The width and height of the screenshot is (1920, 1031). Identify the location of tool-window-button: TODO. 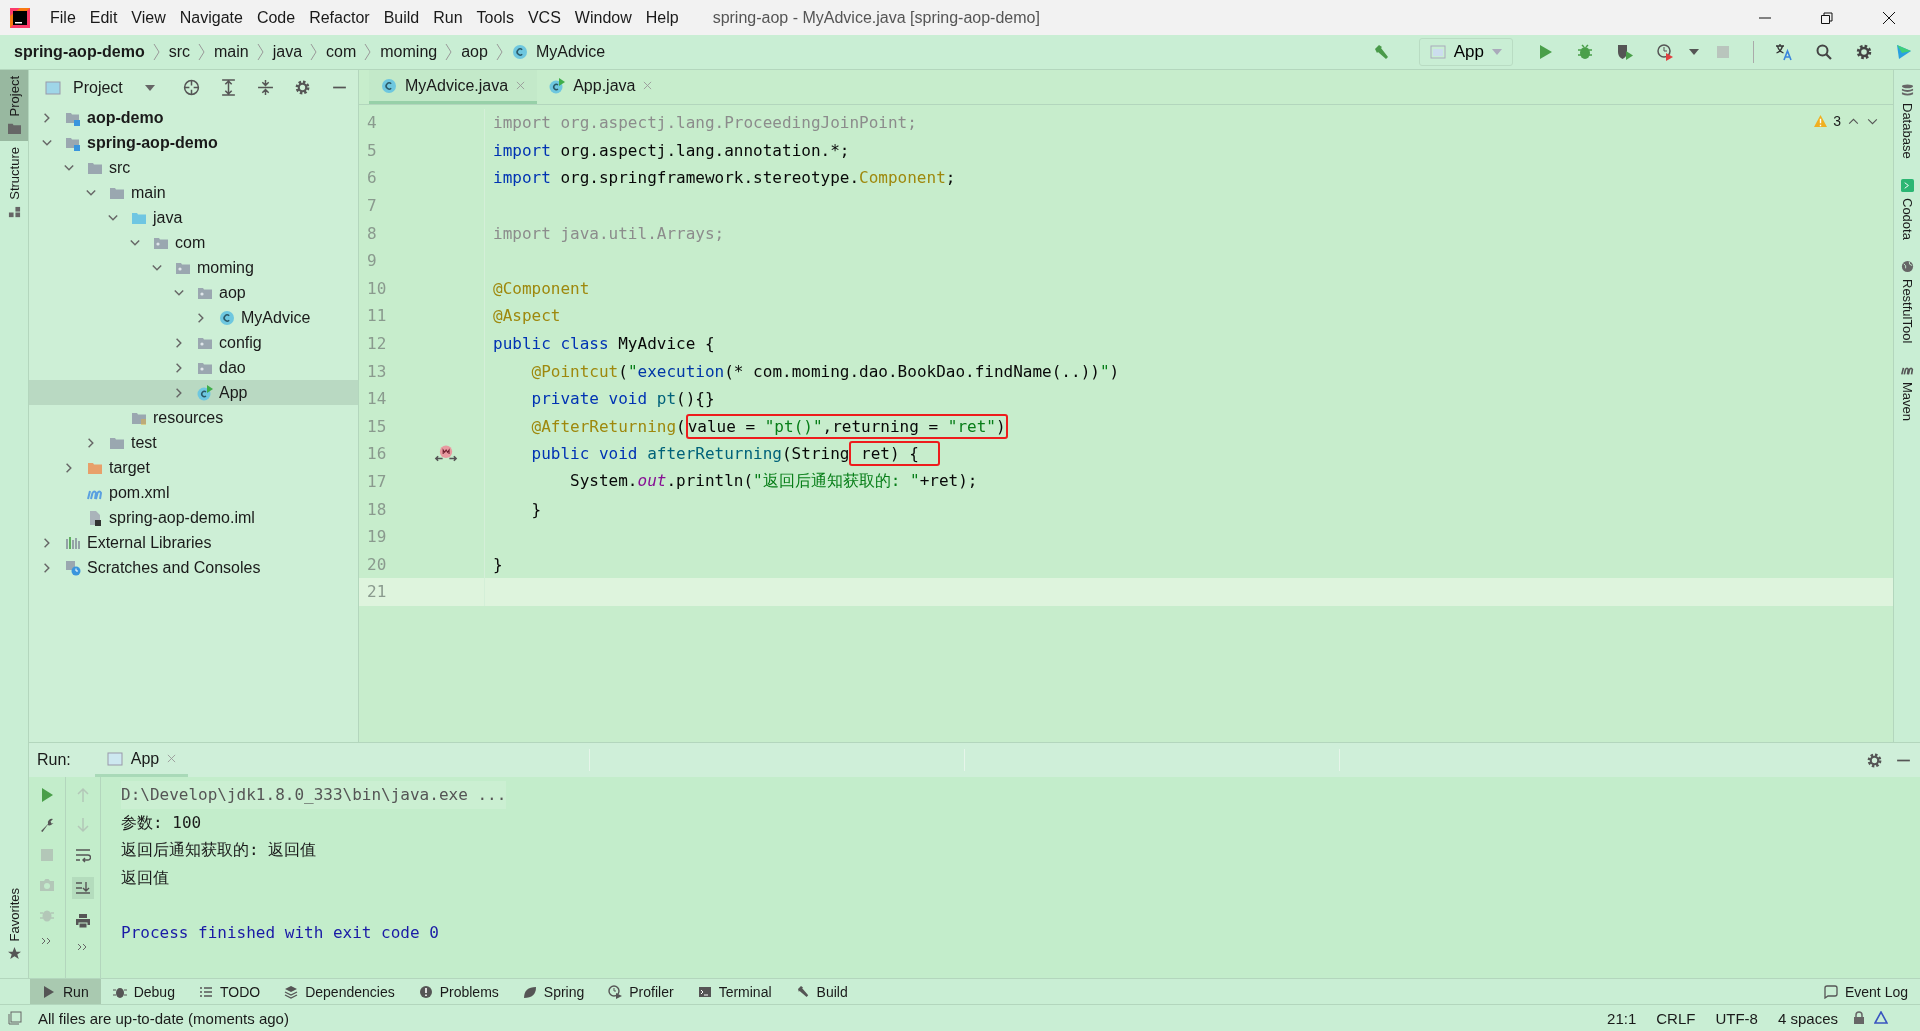
(229, 991).